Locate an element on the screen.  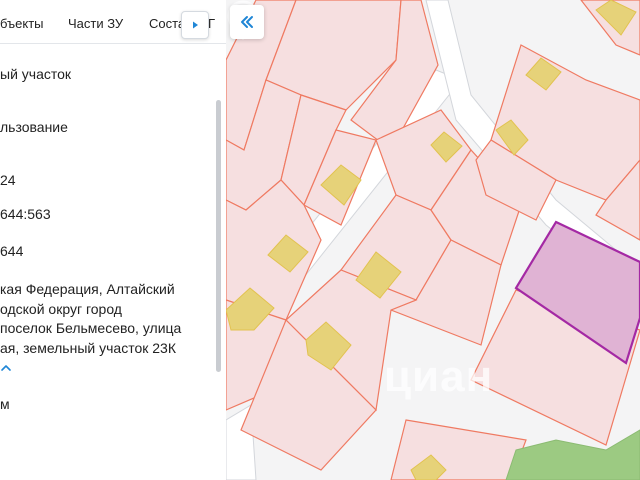
collapse-panel-button is located at coordinates (247, 22).